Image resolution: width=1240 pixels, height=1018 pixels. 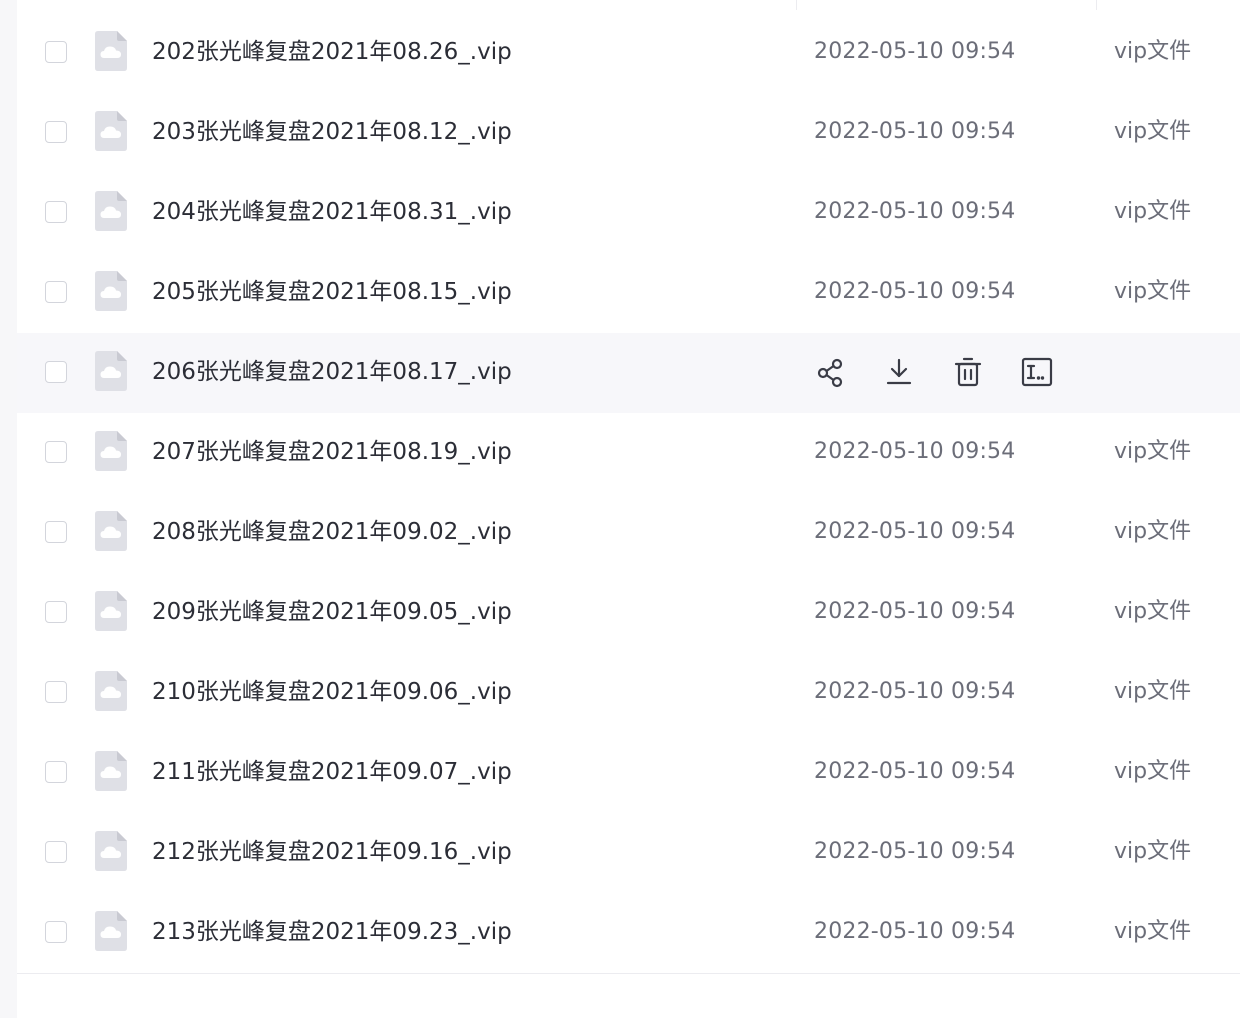 I want to click on download-icon, so click(x=899, y=375).